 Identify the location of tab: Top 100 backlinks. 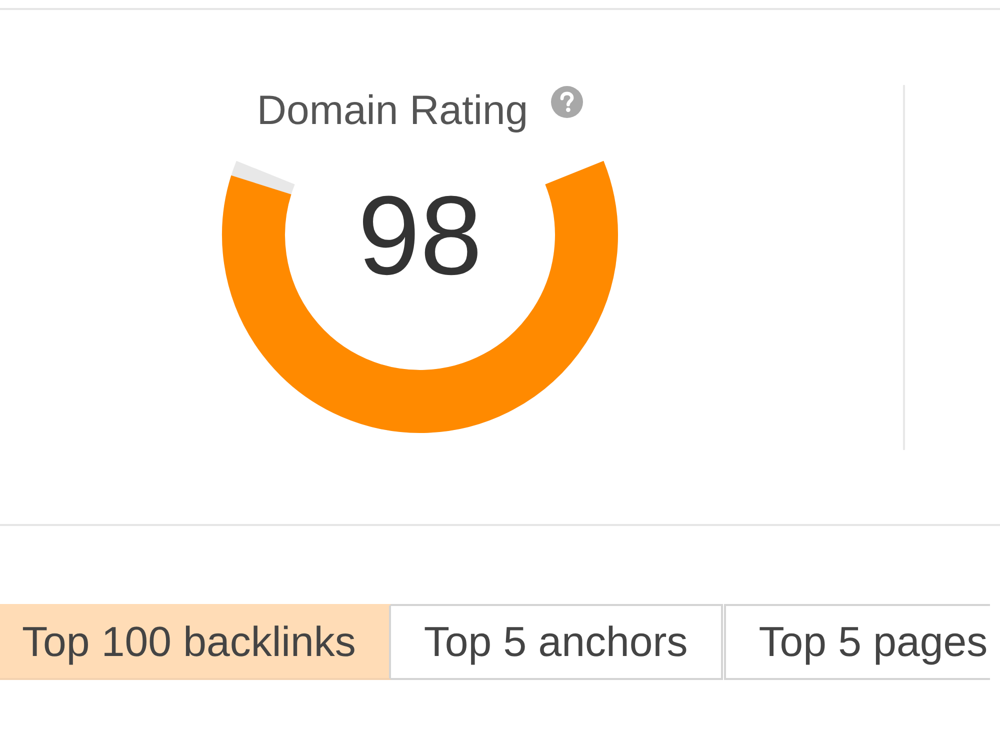
(195, 642).